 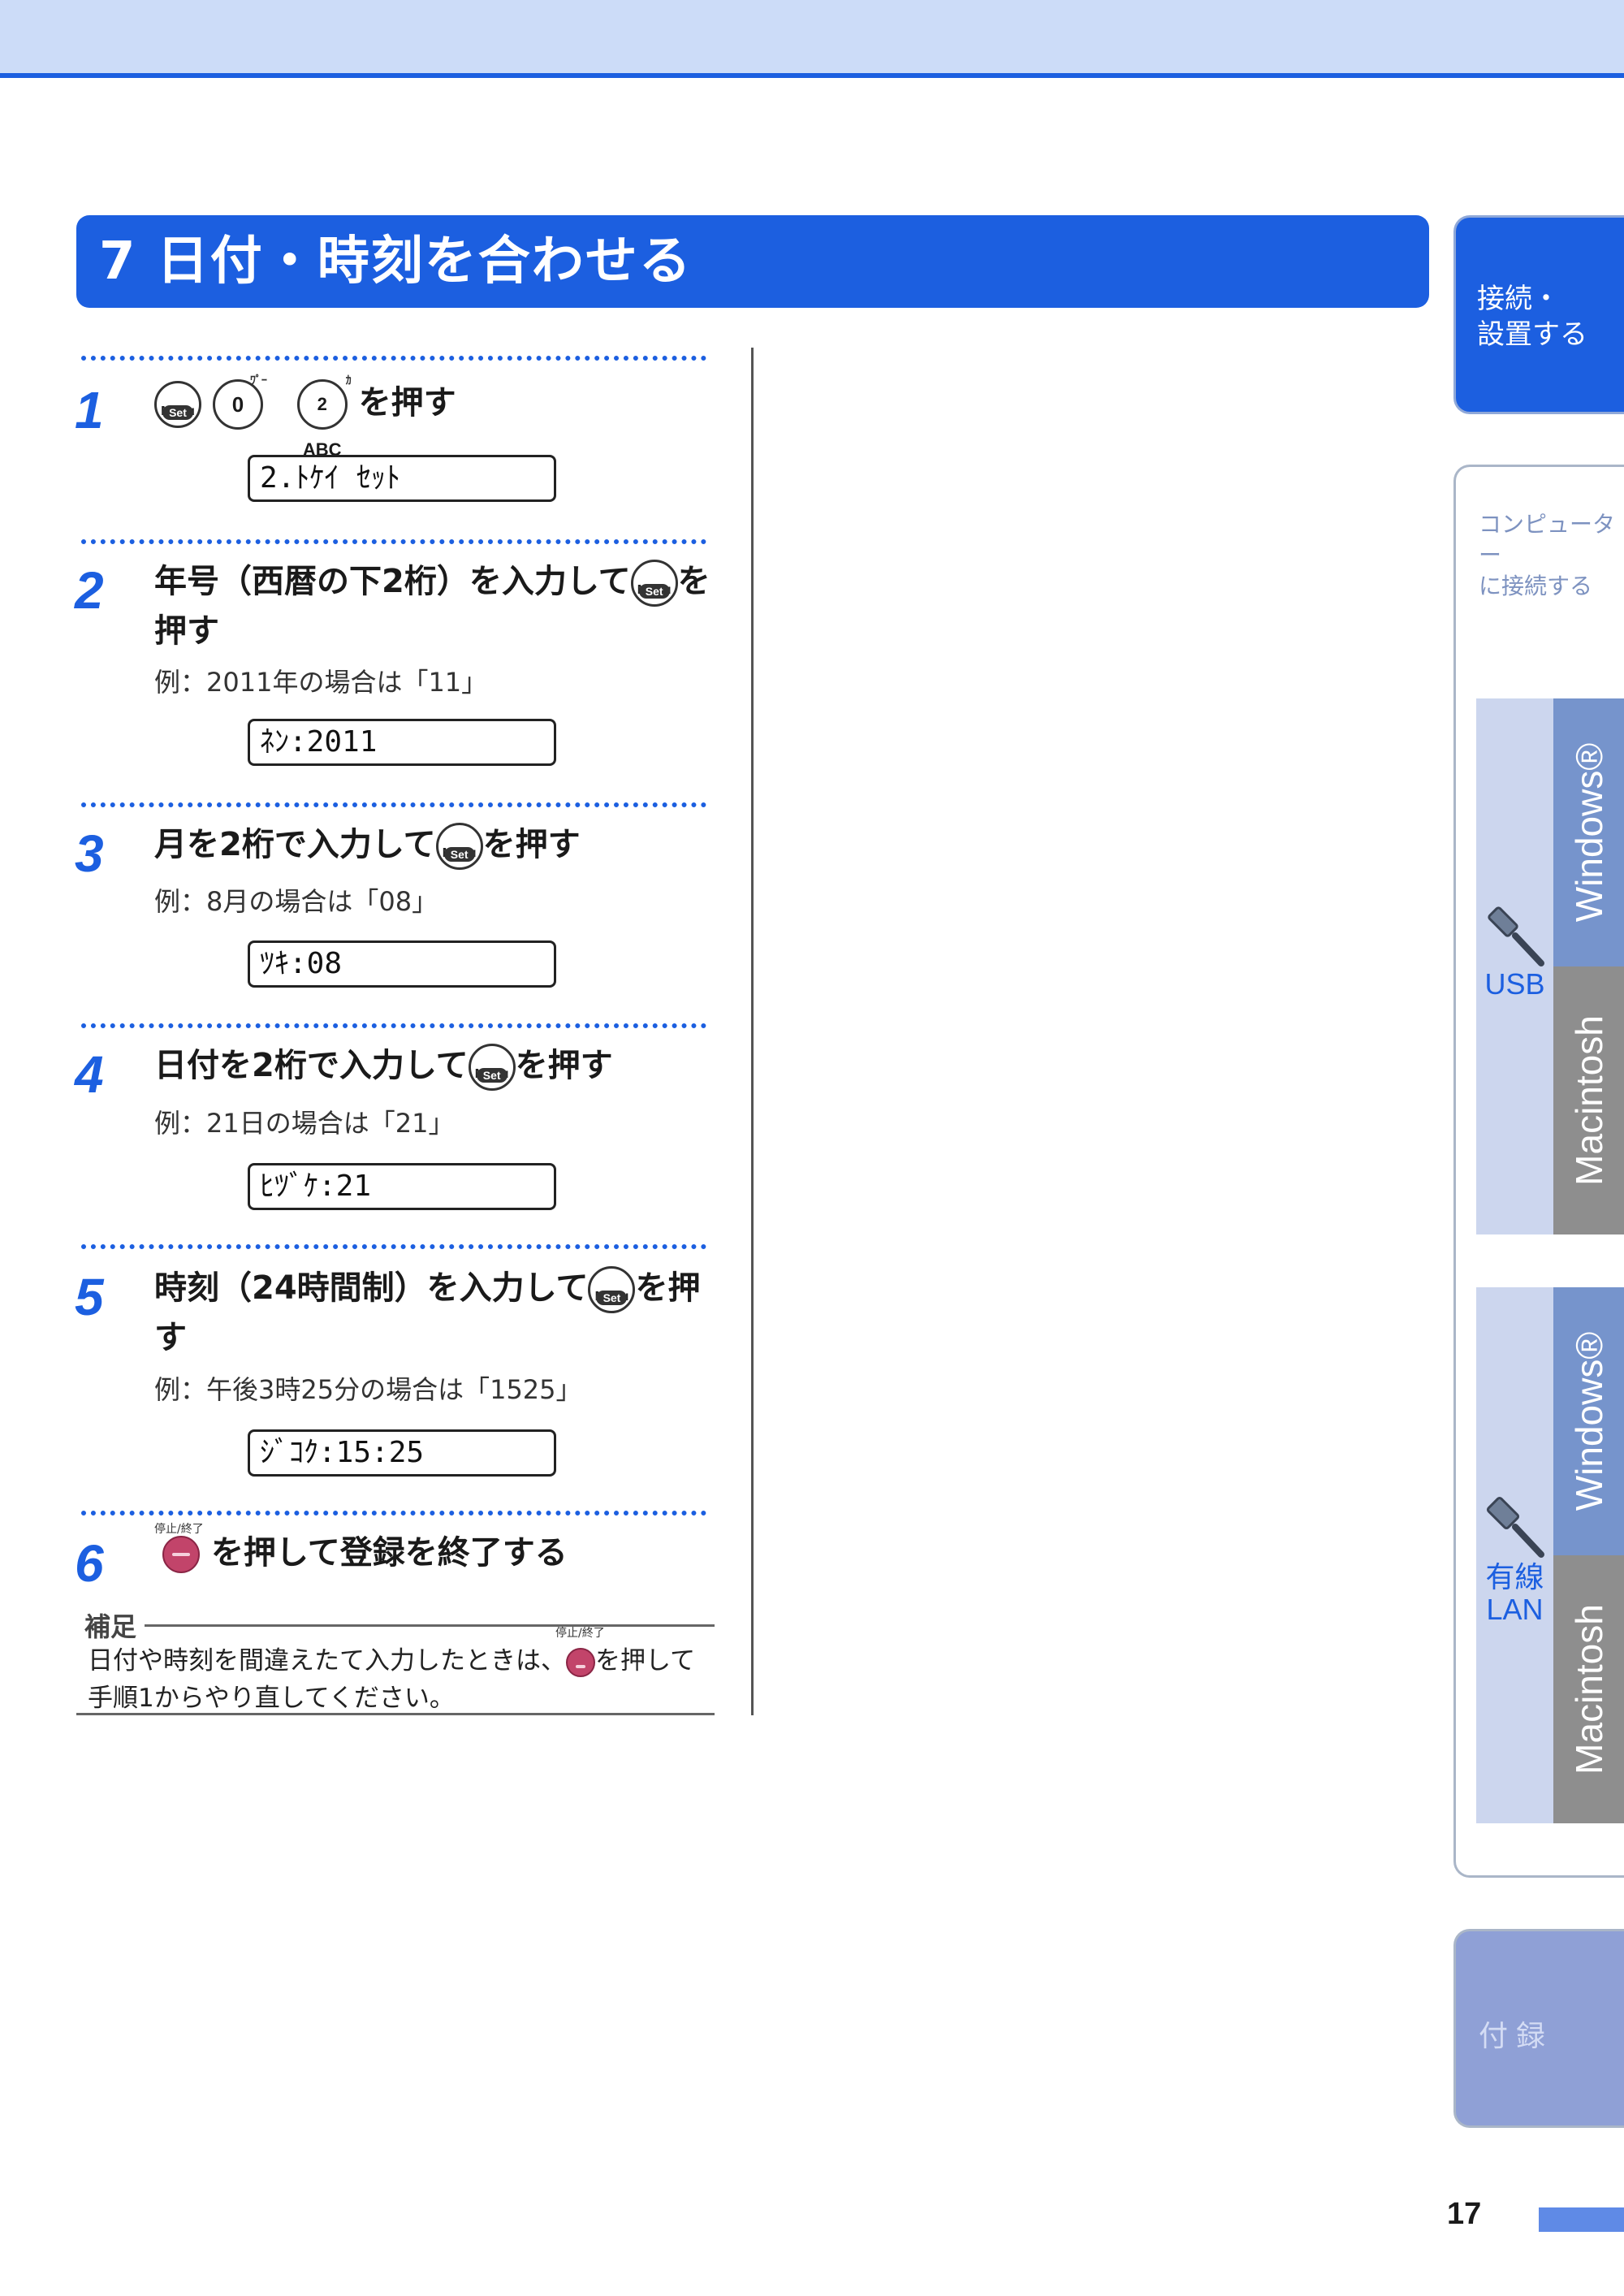 What do you see at coordinates (580, 1633) in the screenshot?
I see `stop-key-label: 停止/終了` at bounding box center [580, 1633].